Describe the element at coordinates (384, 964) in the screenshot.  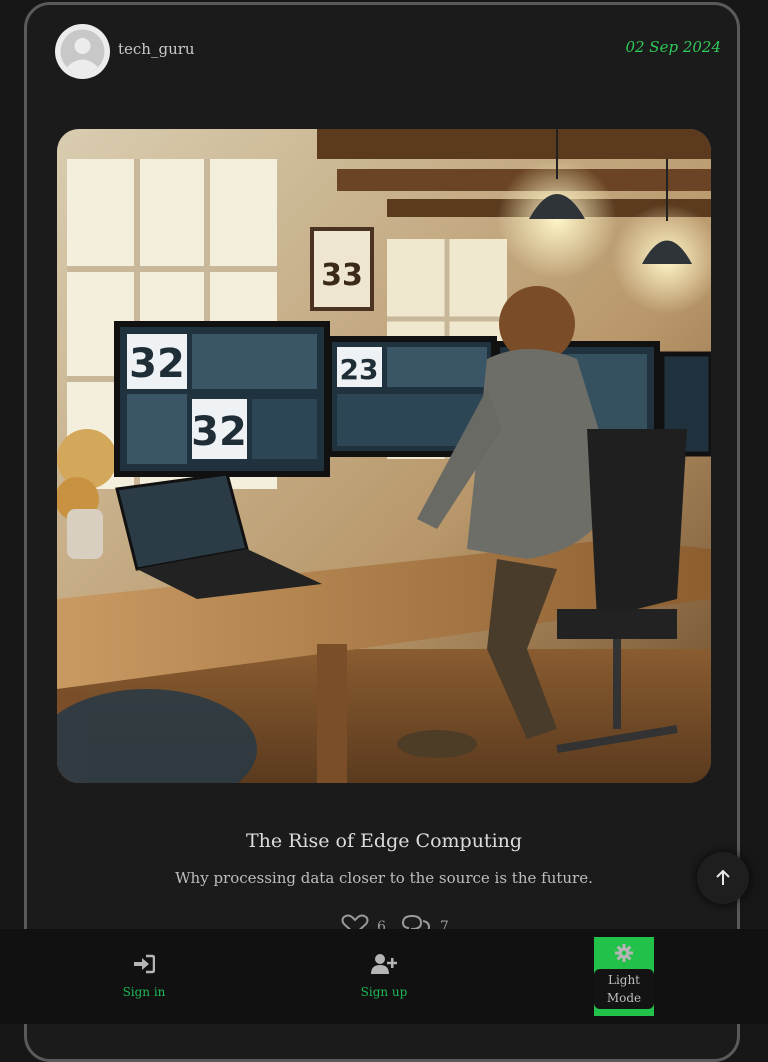
I see `user-plus-icon` at that location.